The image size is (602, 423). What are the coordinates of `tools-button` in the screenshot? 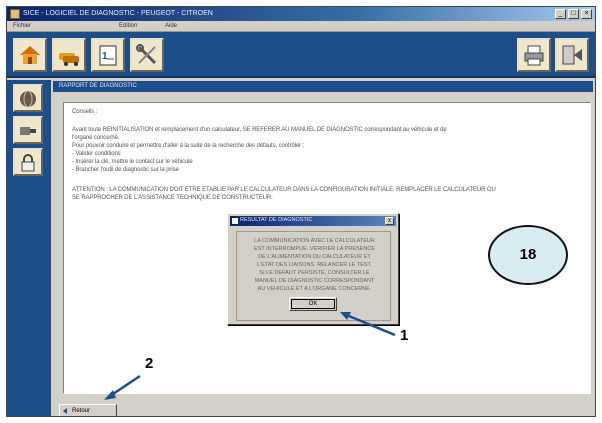 It's located at (147, 55).